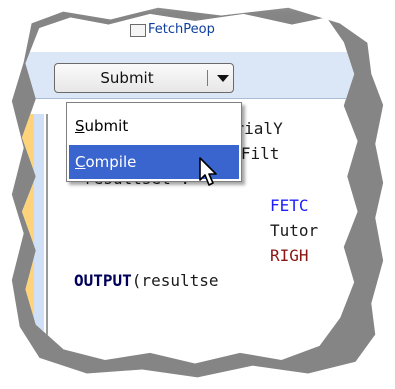 The height and width of the screenshot is (389, 395). I want to click on file-icon, so click(138, 30).